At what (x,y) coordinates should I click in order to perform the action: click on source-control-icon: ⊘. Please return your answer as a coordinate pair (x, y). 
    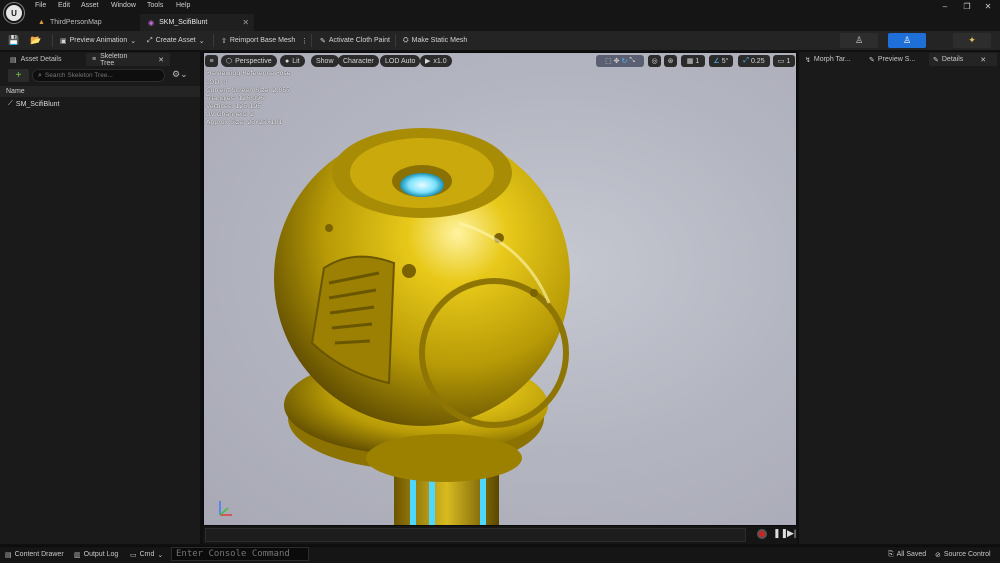
    Looking at the image, I should click on (938, 555).